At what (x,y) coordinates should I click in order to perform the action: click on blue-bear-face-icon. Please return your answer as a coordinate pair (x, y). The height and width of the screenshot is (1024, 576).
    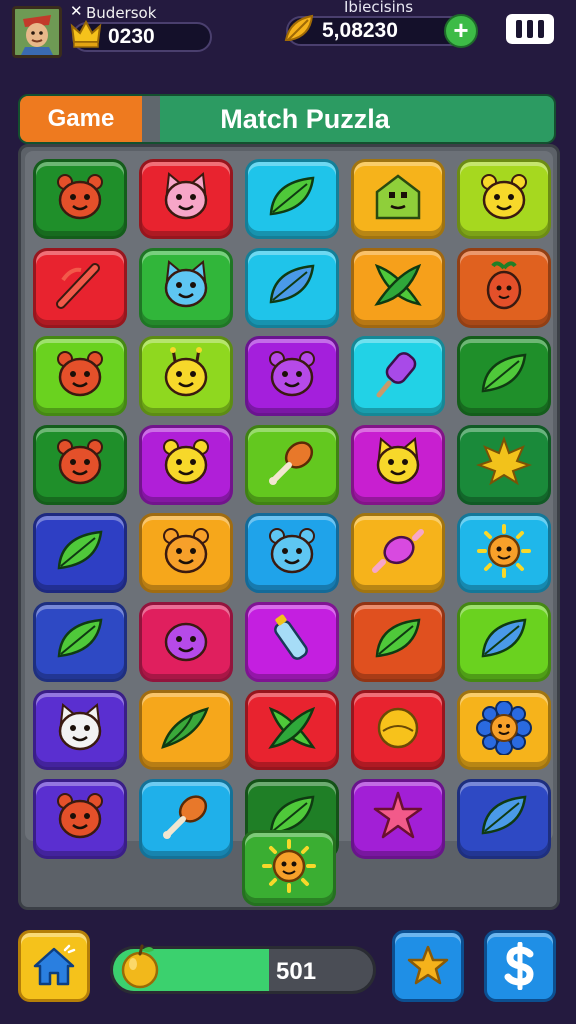
    Looking at the image, I should click on (292, 553).